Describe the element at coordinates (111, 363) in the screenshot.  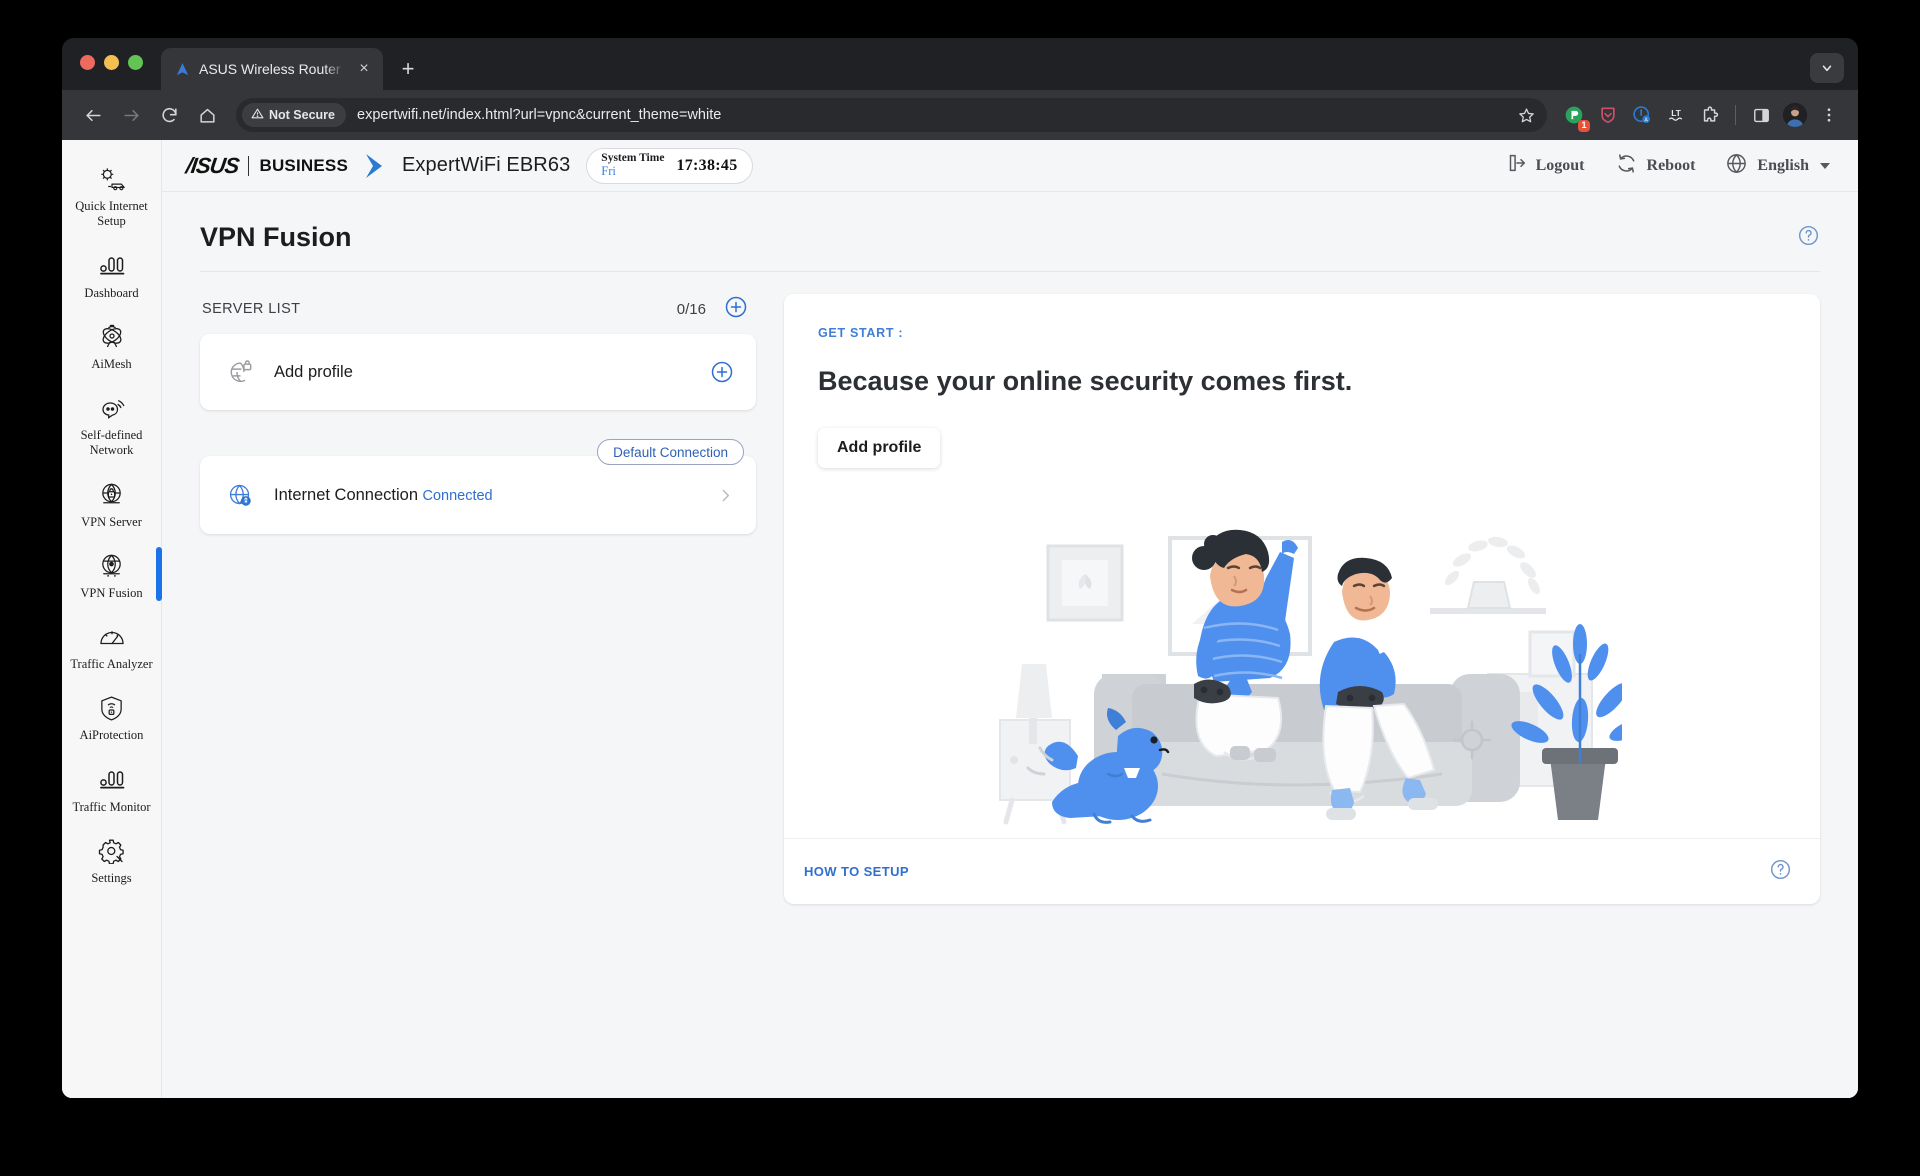
I see `sidebar-item-label: AiMesh` at that location.